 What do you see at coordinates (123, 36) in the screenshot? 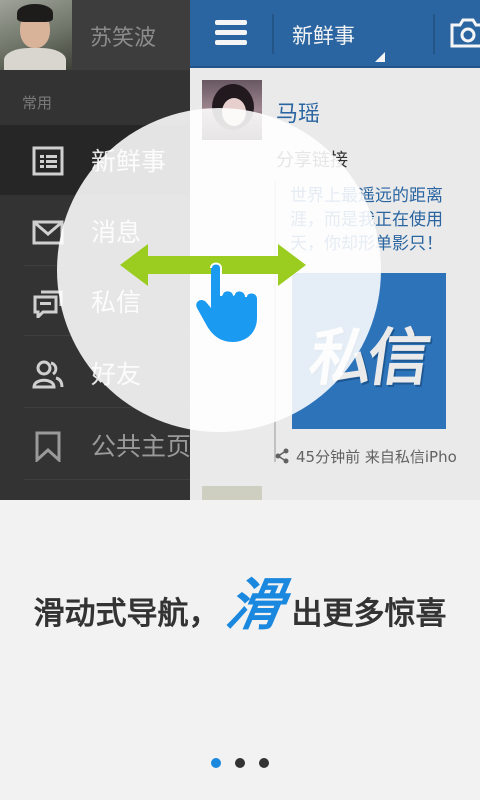
I see `sidebar-username: 苏笑波` at bounding box center [123, 36].